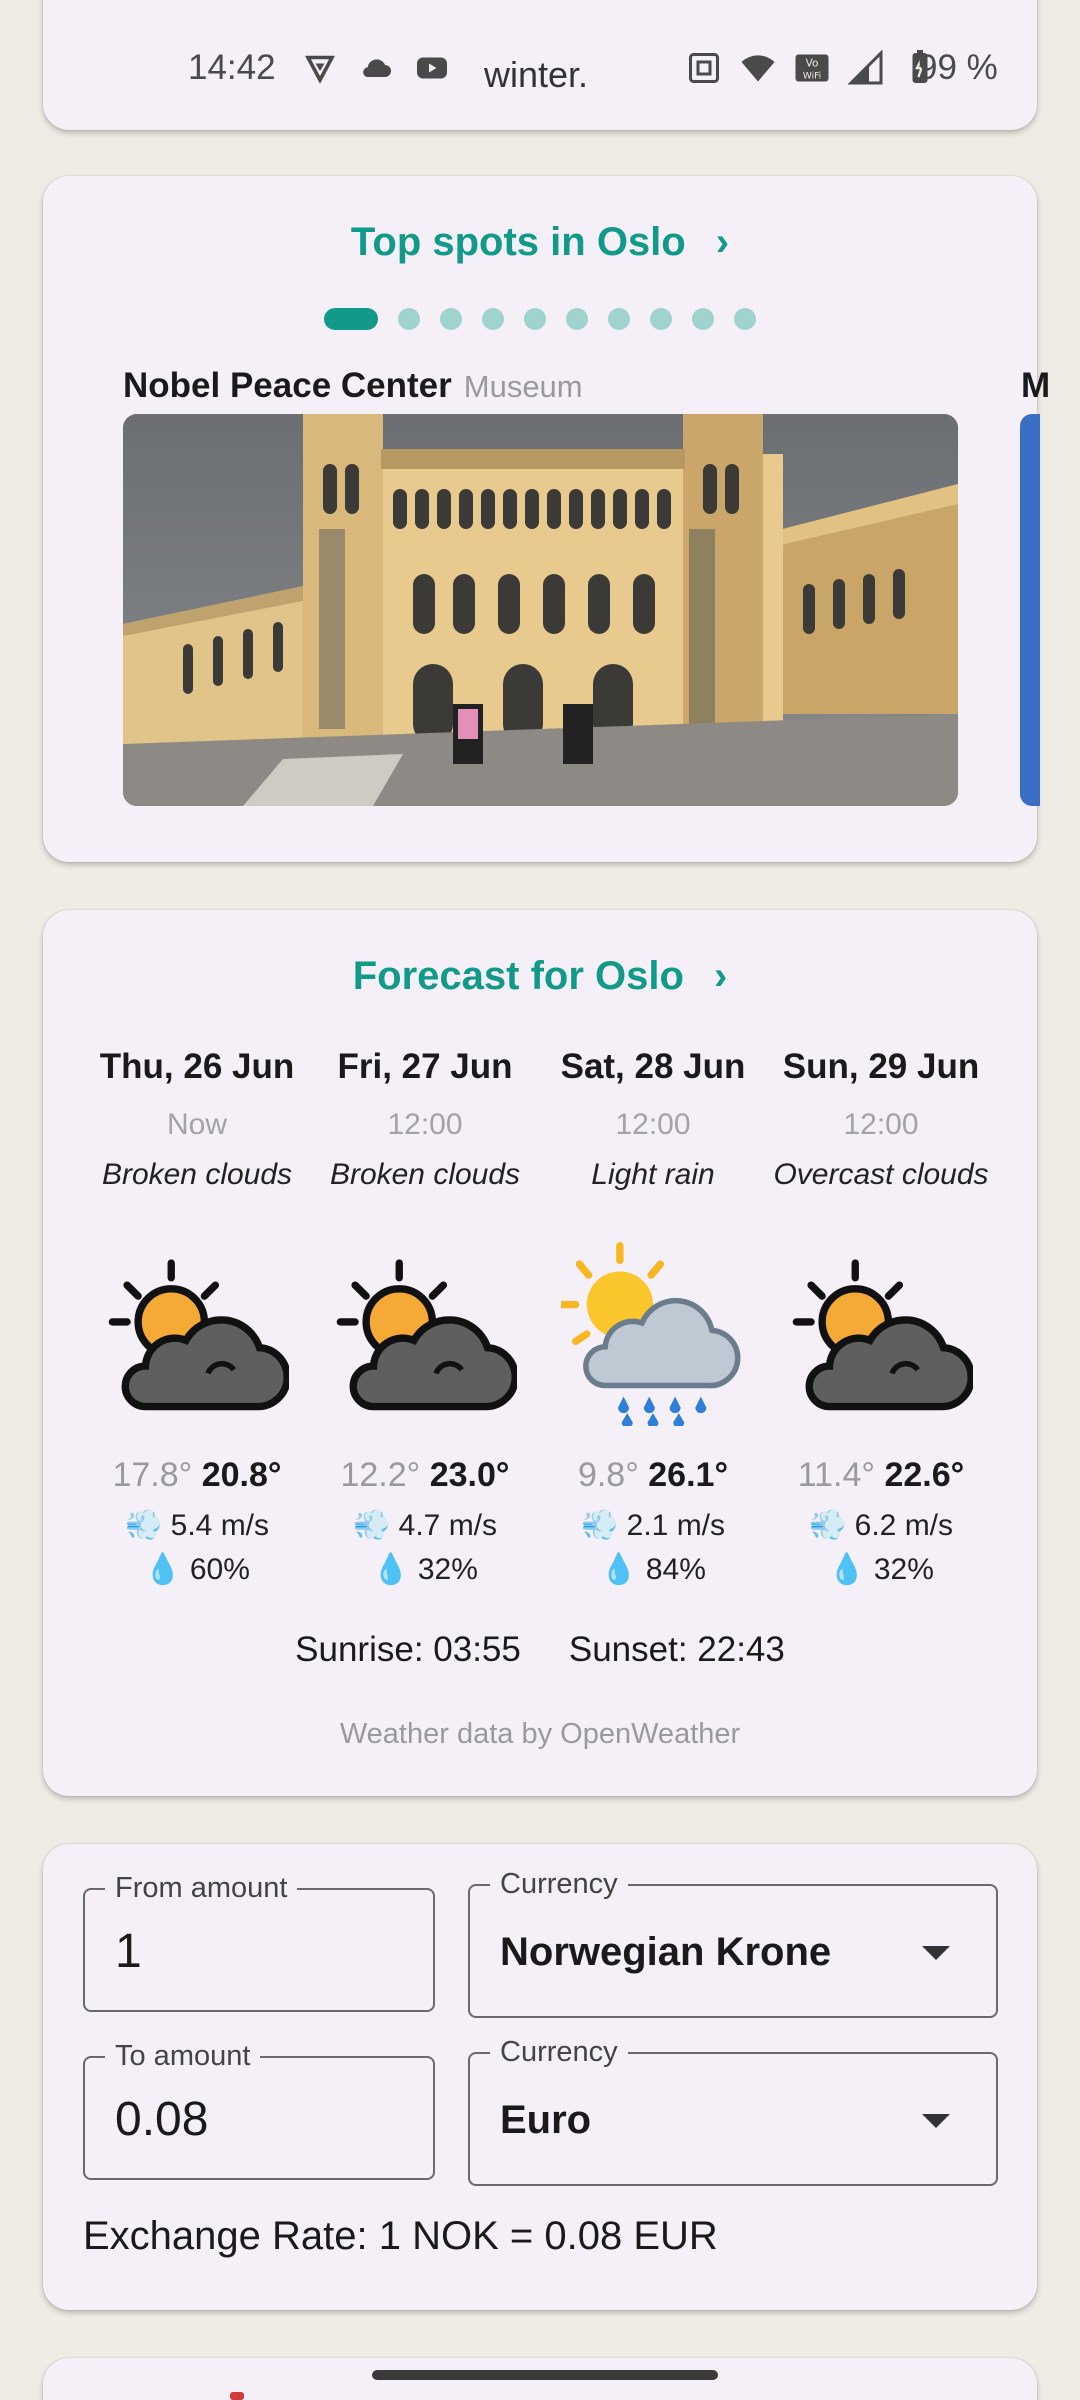 This screenshot has height=2400, width=1080. What do you see at coordinates (408, 1649) in the screenshot?
I see `sunrise-time: Sunrise: 03:55` at bounding box center [408, 1649].